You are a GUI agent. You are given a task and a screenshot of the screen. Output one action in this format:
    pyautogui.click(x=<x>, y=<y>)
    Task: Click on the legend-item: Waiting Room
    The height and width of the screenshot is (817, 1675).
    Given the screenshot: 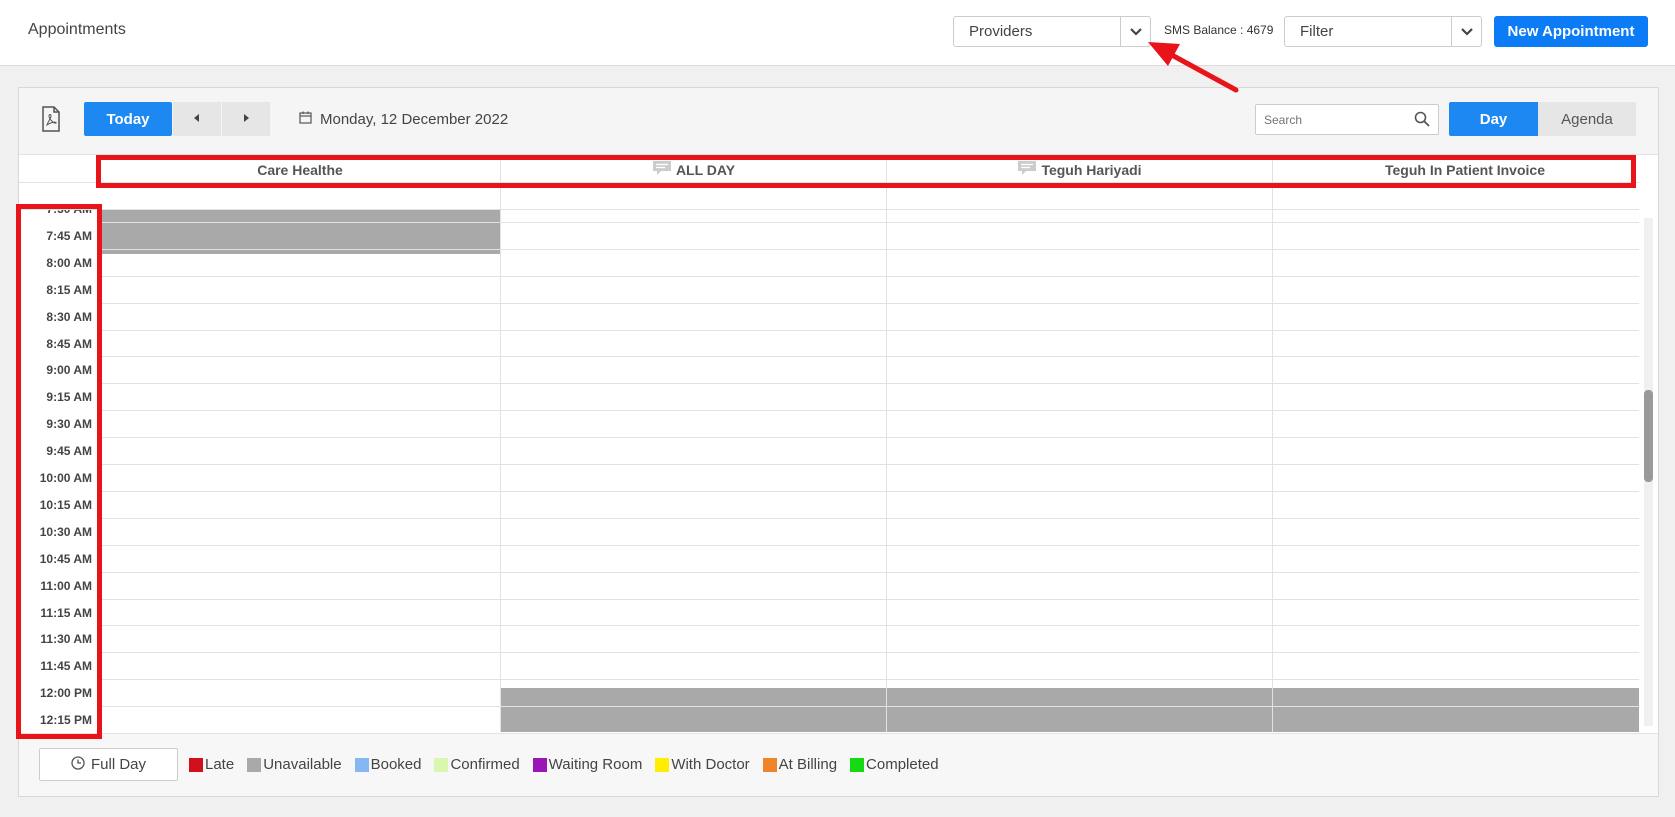 What is the action you would take?
    pyautogui.click(x=587, y=764)
    